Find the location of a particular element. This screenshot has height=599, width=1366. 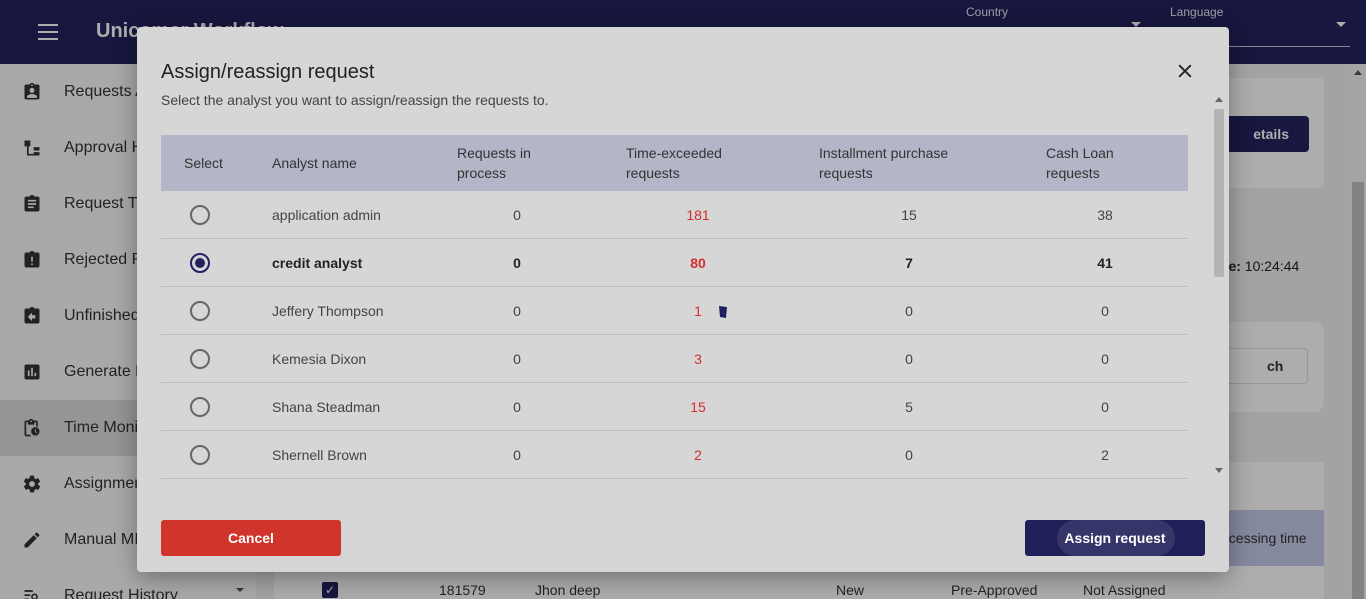

assign-request-label: Assign request is located at coordinates (1115, 538).